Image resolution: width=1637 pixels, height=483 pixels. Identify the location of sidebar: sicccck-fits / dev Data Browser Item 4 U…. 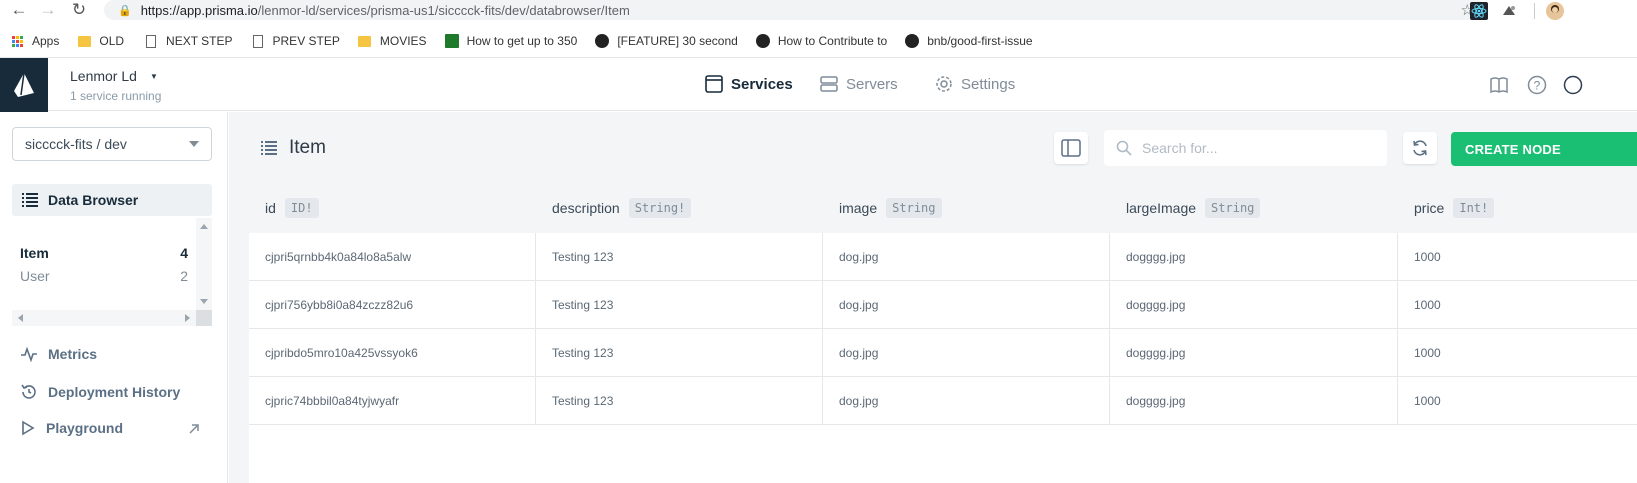
(114, 297).